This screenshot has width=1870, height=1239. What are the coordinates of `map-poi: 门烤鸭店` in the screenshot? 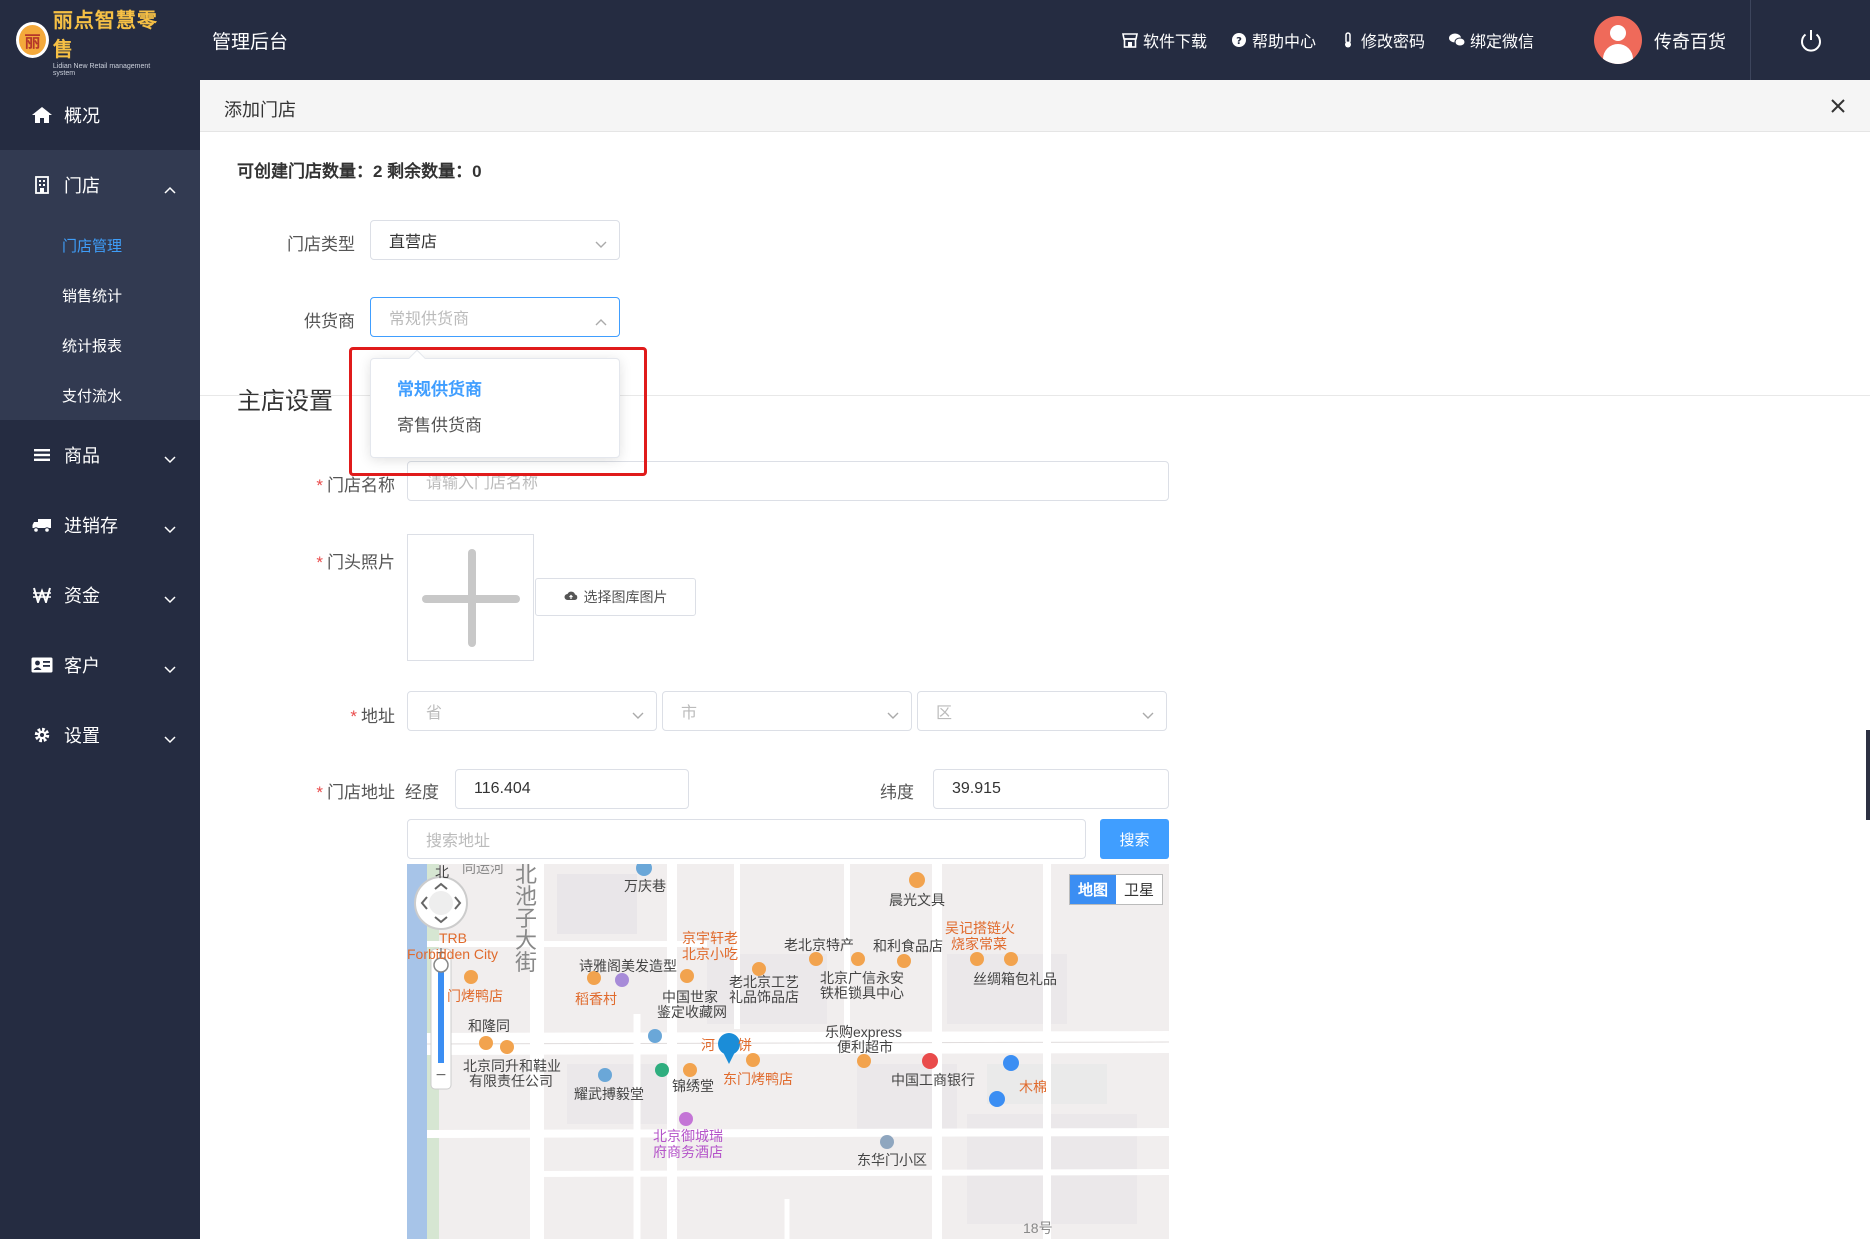 It's located at (475, 996).